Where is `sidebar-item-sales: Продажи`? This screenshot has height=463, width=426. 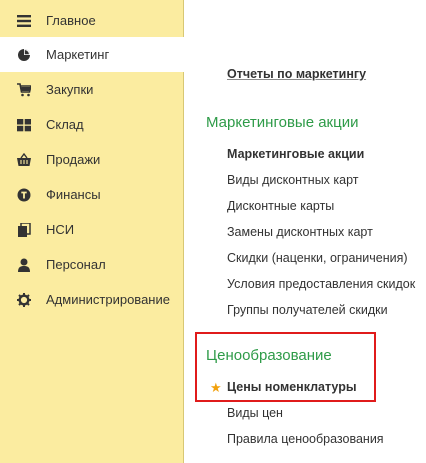 sidebar-item-sales: Продажи is located at coordinates (91, 159).